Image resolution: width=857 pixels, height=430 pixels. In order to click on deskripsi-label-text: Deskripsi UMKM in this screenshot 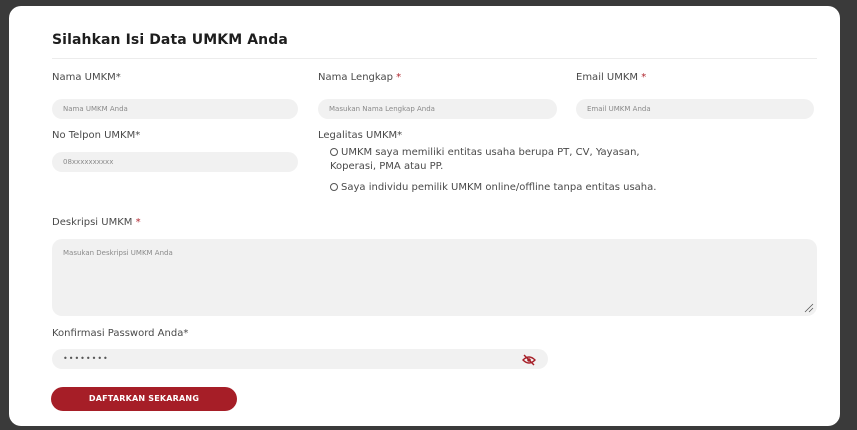, I will do `click(94, 222)`.